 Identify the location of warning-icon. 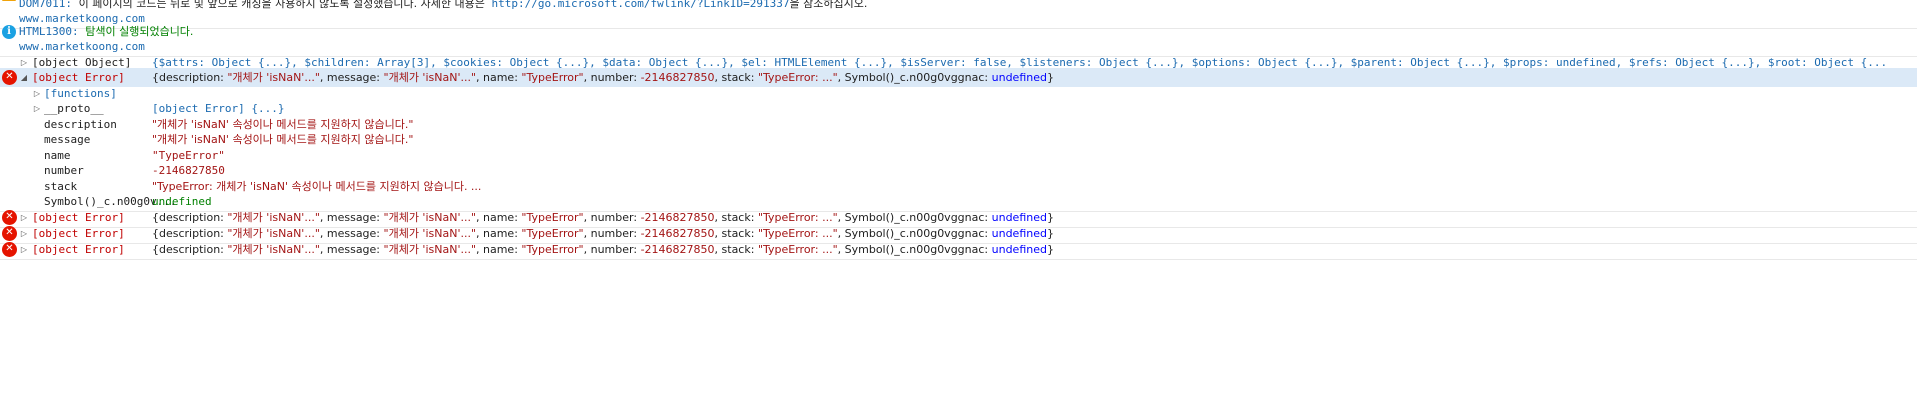
(9, 0).